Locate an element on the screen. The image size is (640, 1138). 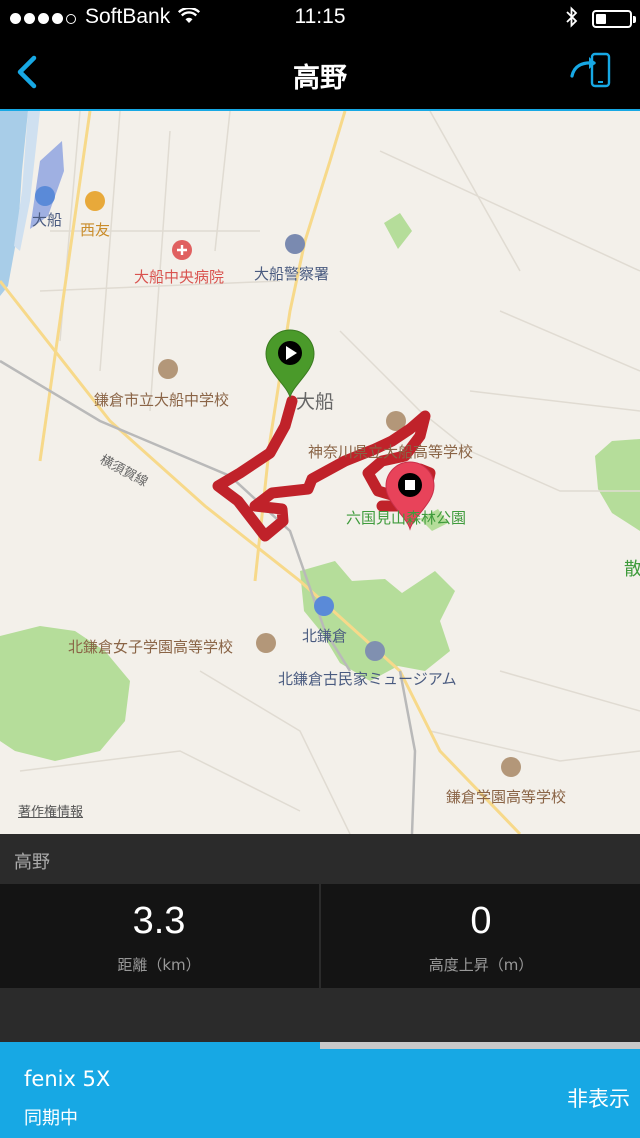
battery-icon is located at coordinates (614, 19).